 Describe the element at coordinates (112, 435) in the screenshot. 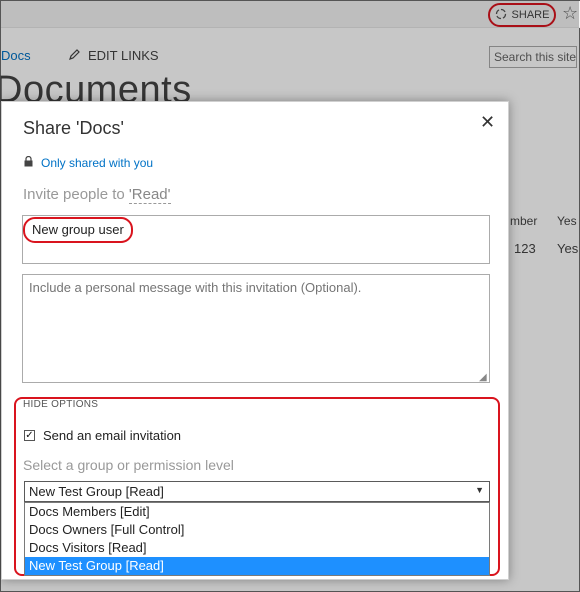

I see `email-invitation-label: Send an email invitation` at that location.